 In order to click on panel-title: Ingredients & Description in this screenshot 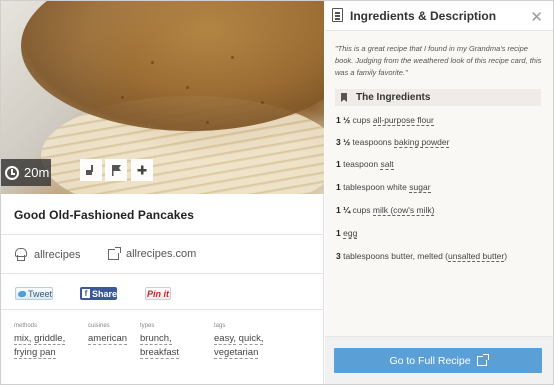, I will do `click(423, 16)`.